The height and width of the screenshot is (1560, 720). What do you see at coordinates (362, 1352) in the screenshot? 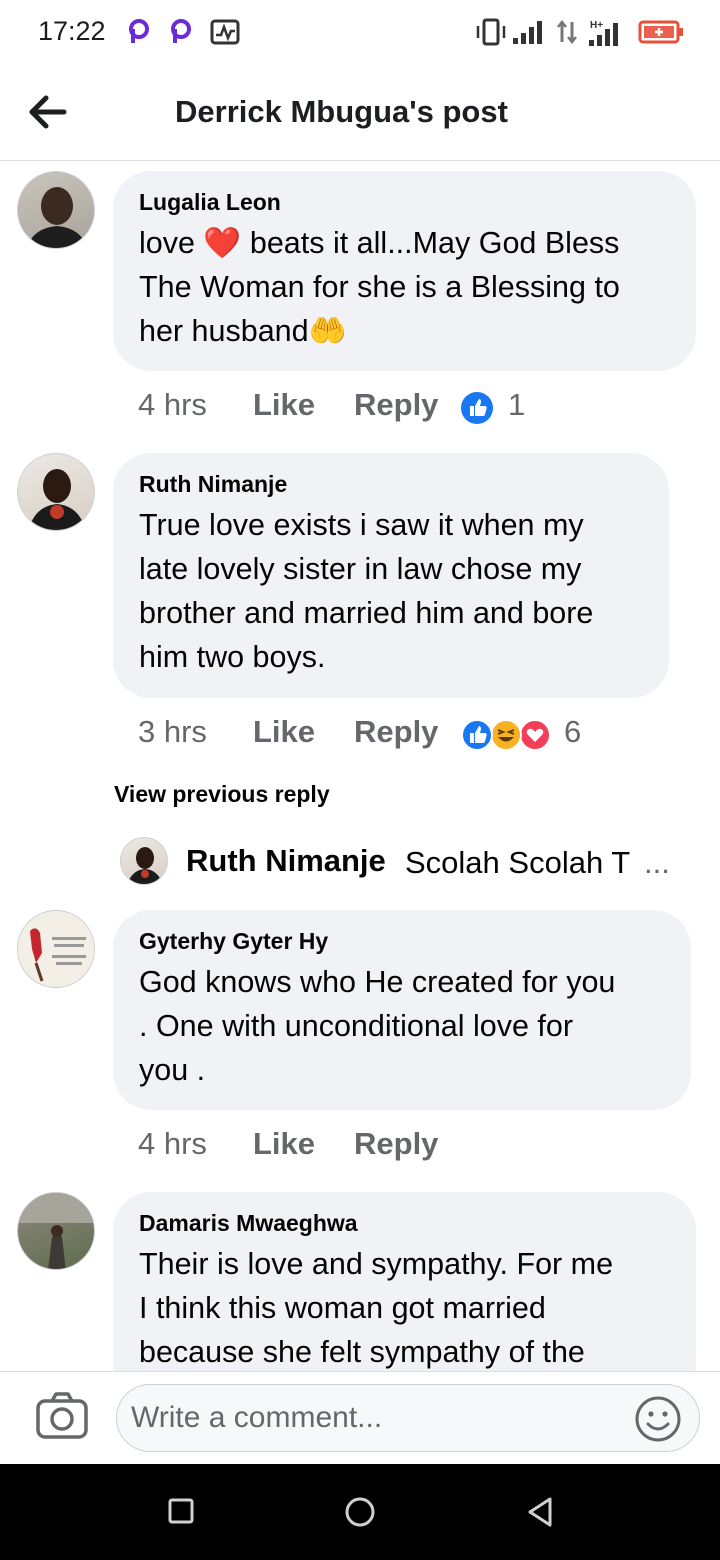
I see `comment-text-line: because she felt sympathy of the` at bounding box center [362, 1352].